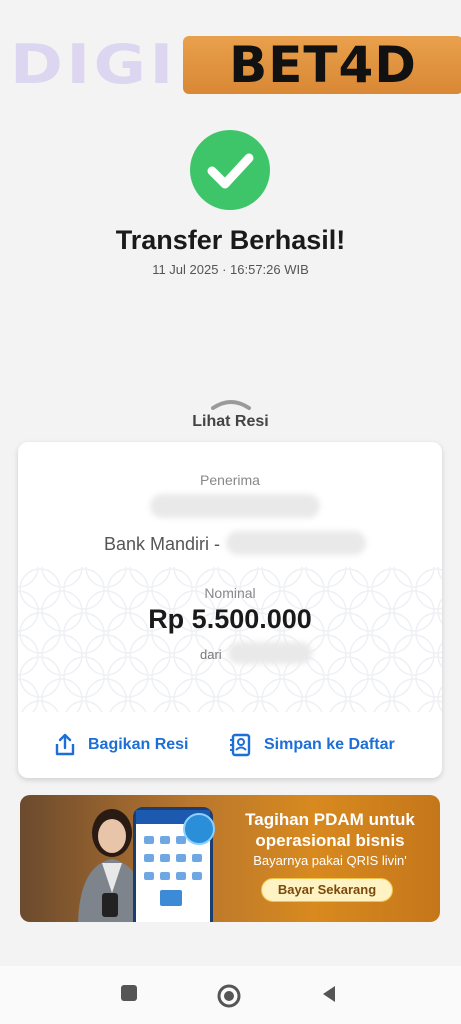 The width and height of the screenshot is (461, 1024). I want to click on system-nav-bar, so click(230, 995).